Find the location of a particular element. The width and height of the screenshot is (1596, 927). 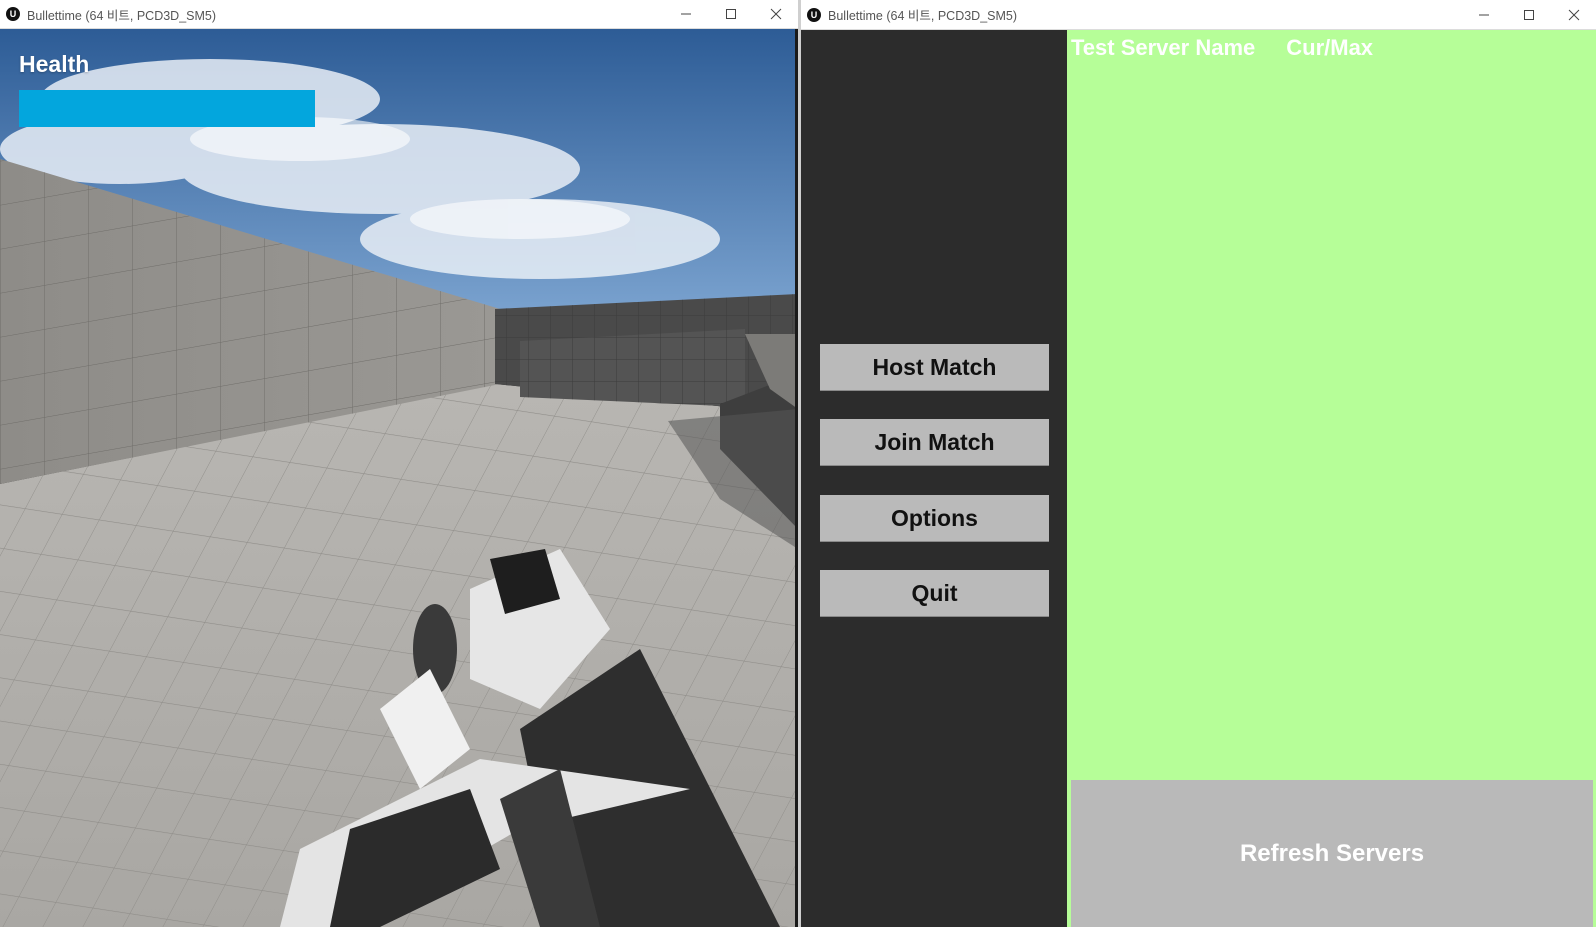

health-bar-fill is located at coordinates (167, 108).